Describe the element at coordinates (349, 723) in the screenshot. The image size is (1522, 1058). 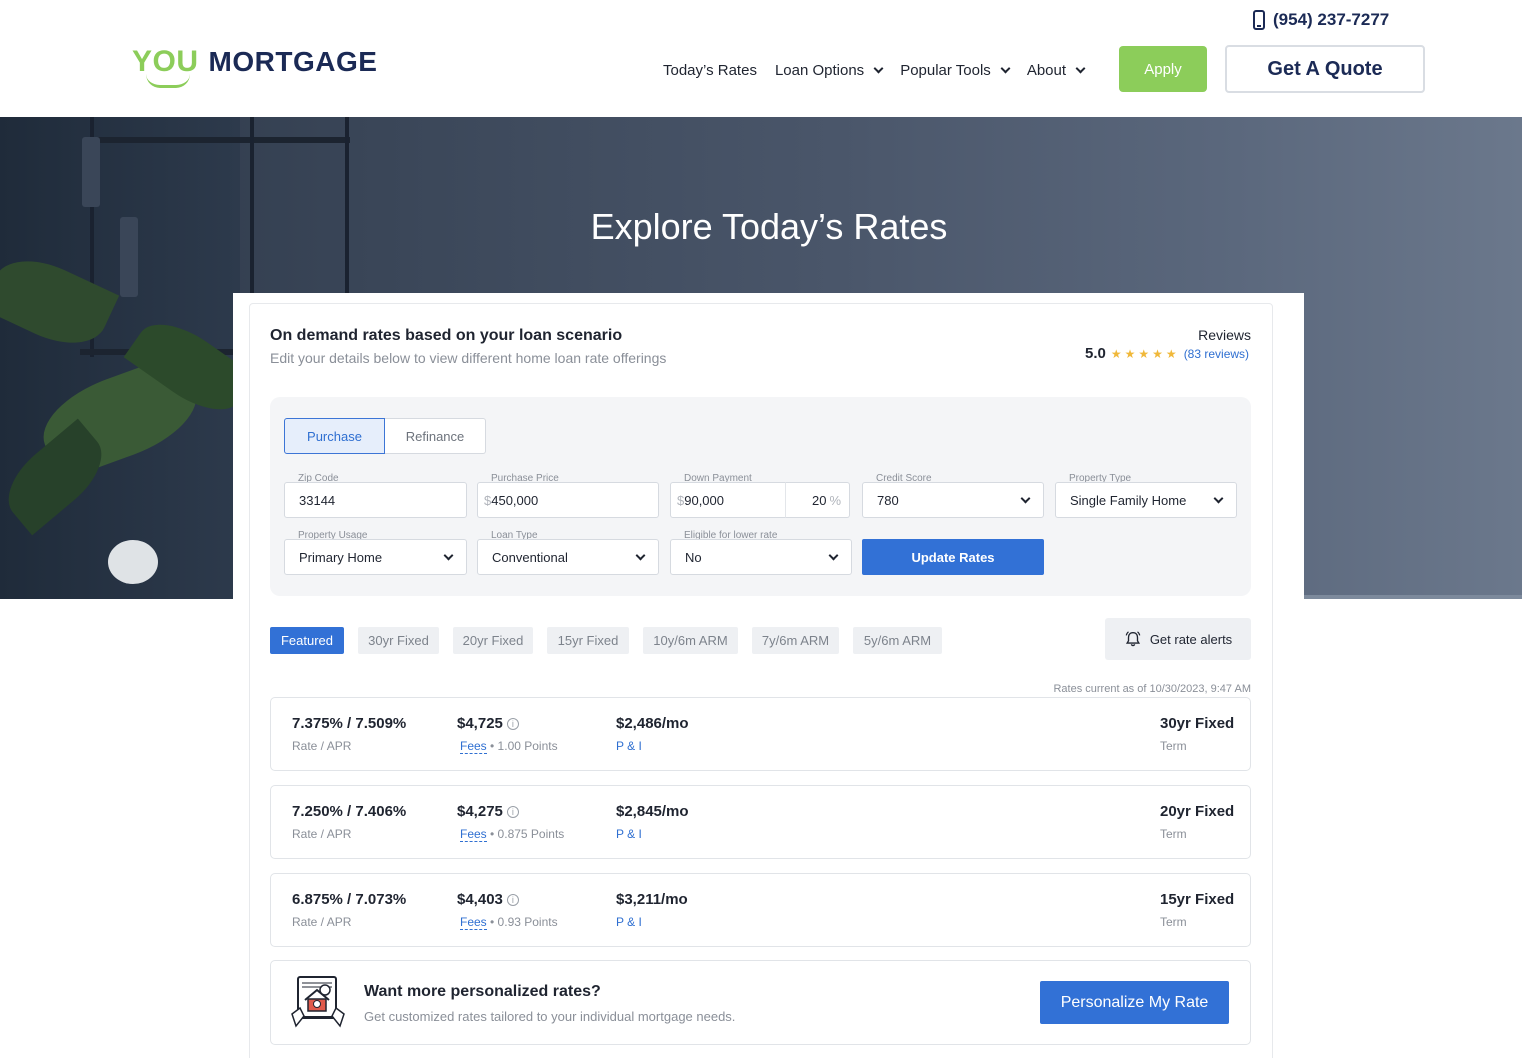
I see `rate-apr: 7.375% / 7.509%` at that location.